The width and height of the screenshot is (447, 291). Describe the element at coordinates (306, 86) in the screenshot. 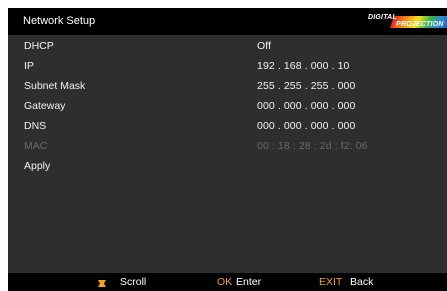

I see `menu-item-value: 255 . 255 . 255 . 000` at that location.